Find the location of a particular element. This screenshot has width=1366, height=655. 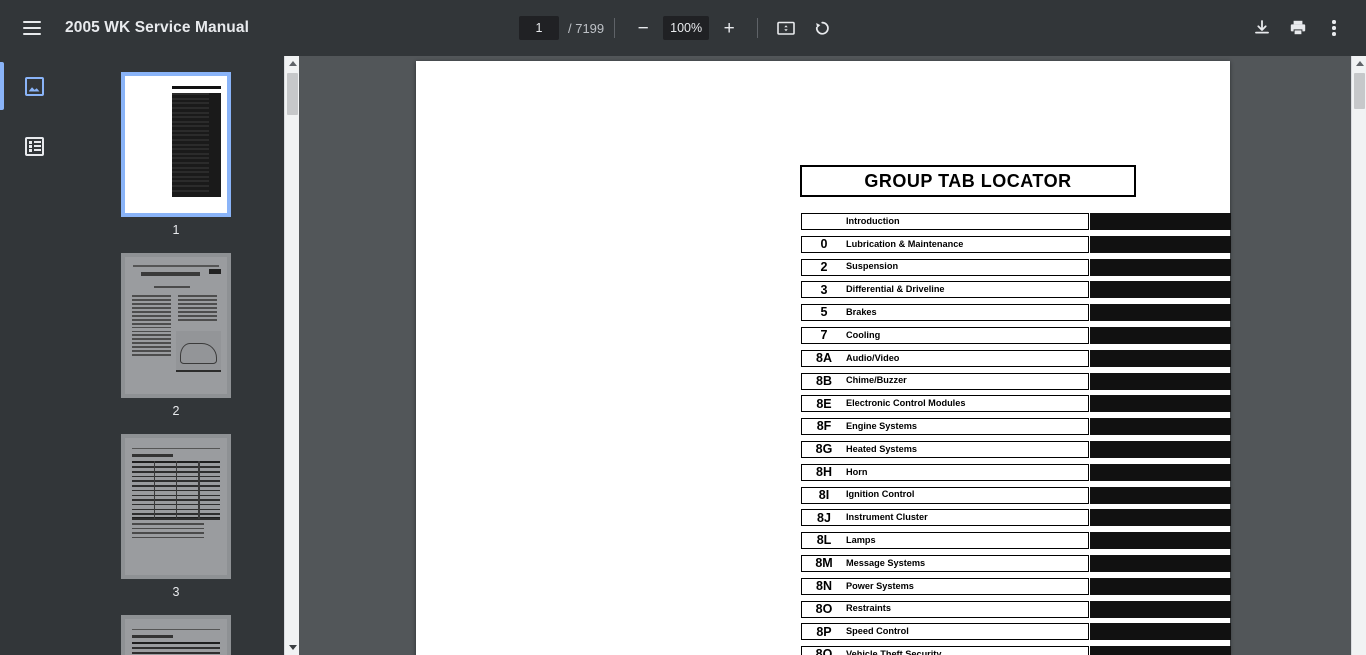

plus-icon: + is located at coordinates (729, 28).